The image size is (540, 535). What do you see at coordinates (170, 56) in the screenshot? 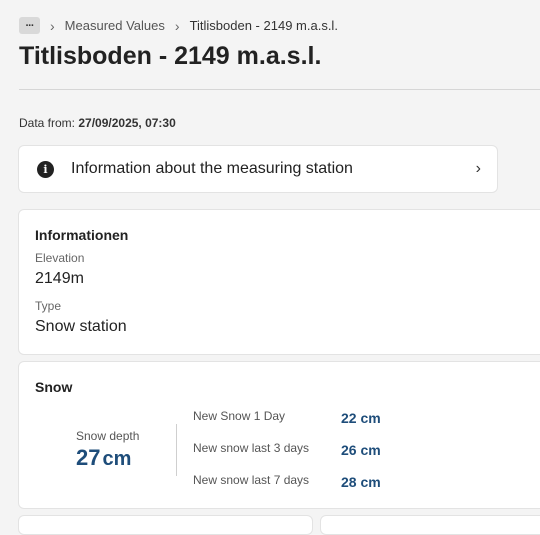
I see `page-title: Titlisboden - 2149 m.a.s.l.` at bounding box center [170, 56].